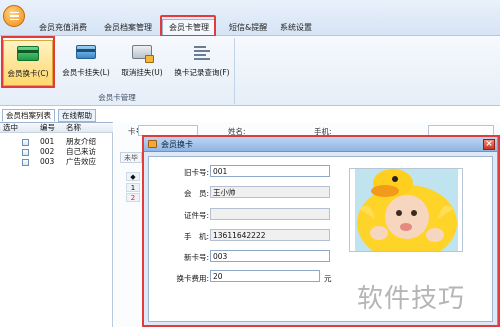  I want to click on id-number-label: 证件号:, so click(196, 215).